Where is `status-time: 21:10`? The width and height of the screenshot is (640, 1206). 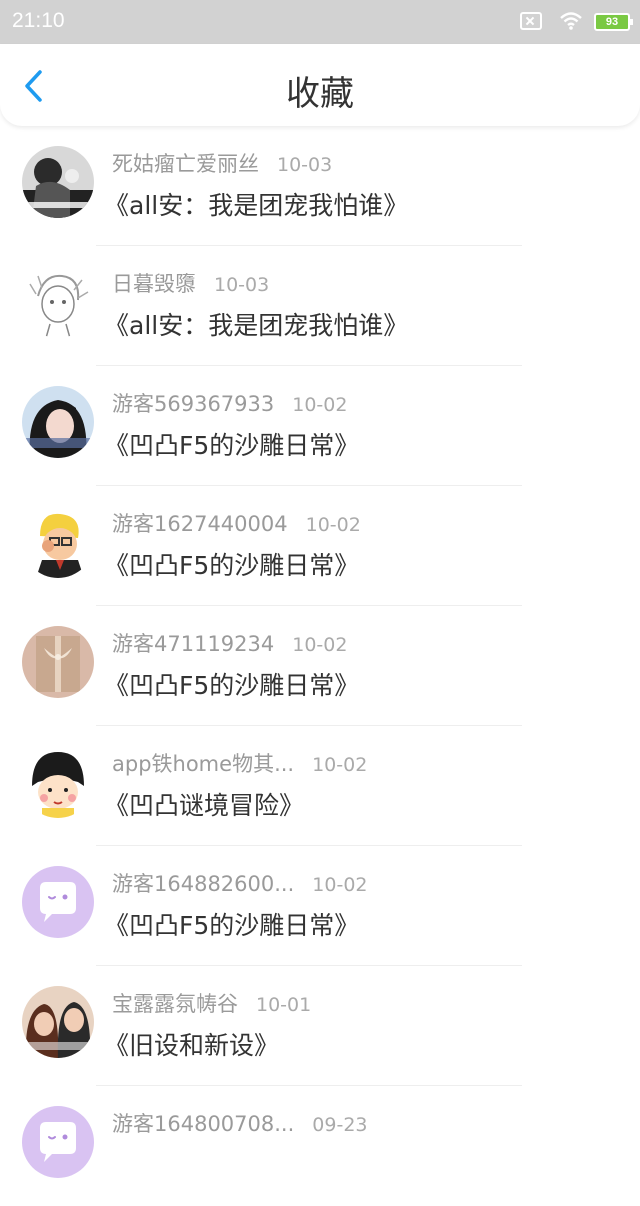 status-time: 21:10 is located at coordinates (38, 20).